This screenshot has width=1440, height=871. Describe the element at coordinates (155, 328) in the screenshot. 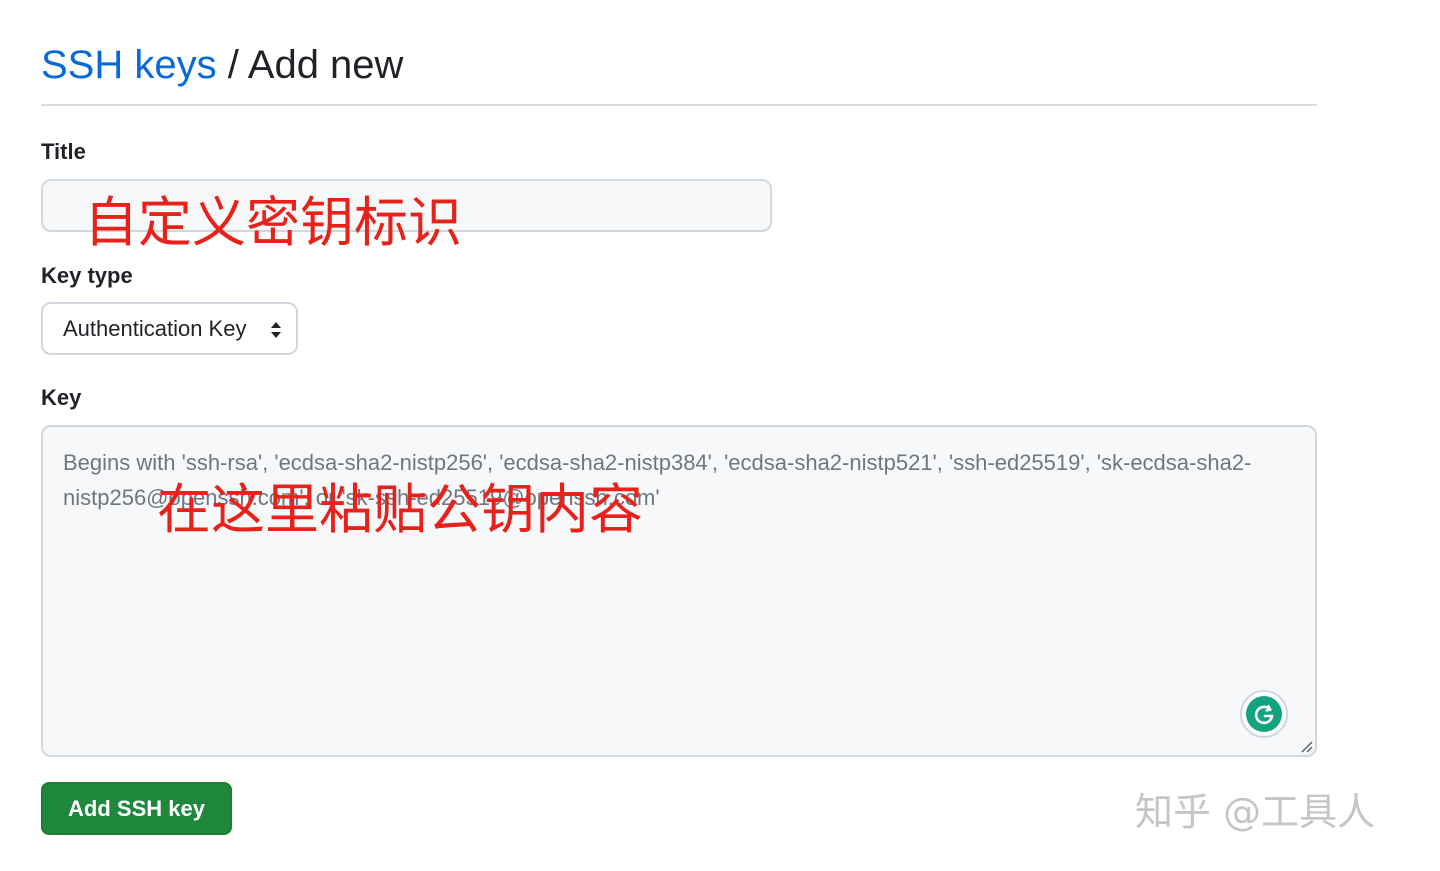

I see `key-type-selected-value: Authentication Key` at that location.